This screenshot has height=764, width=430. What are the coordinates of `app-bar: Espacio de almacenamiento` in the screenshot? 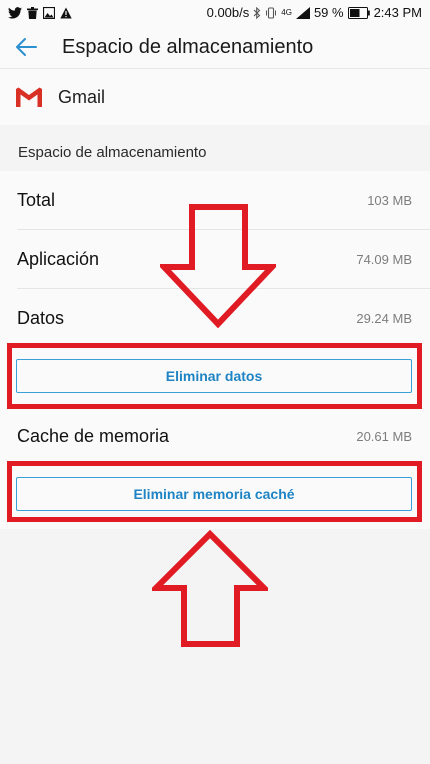 It's located at (215, 47).